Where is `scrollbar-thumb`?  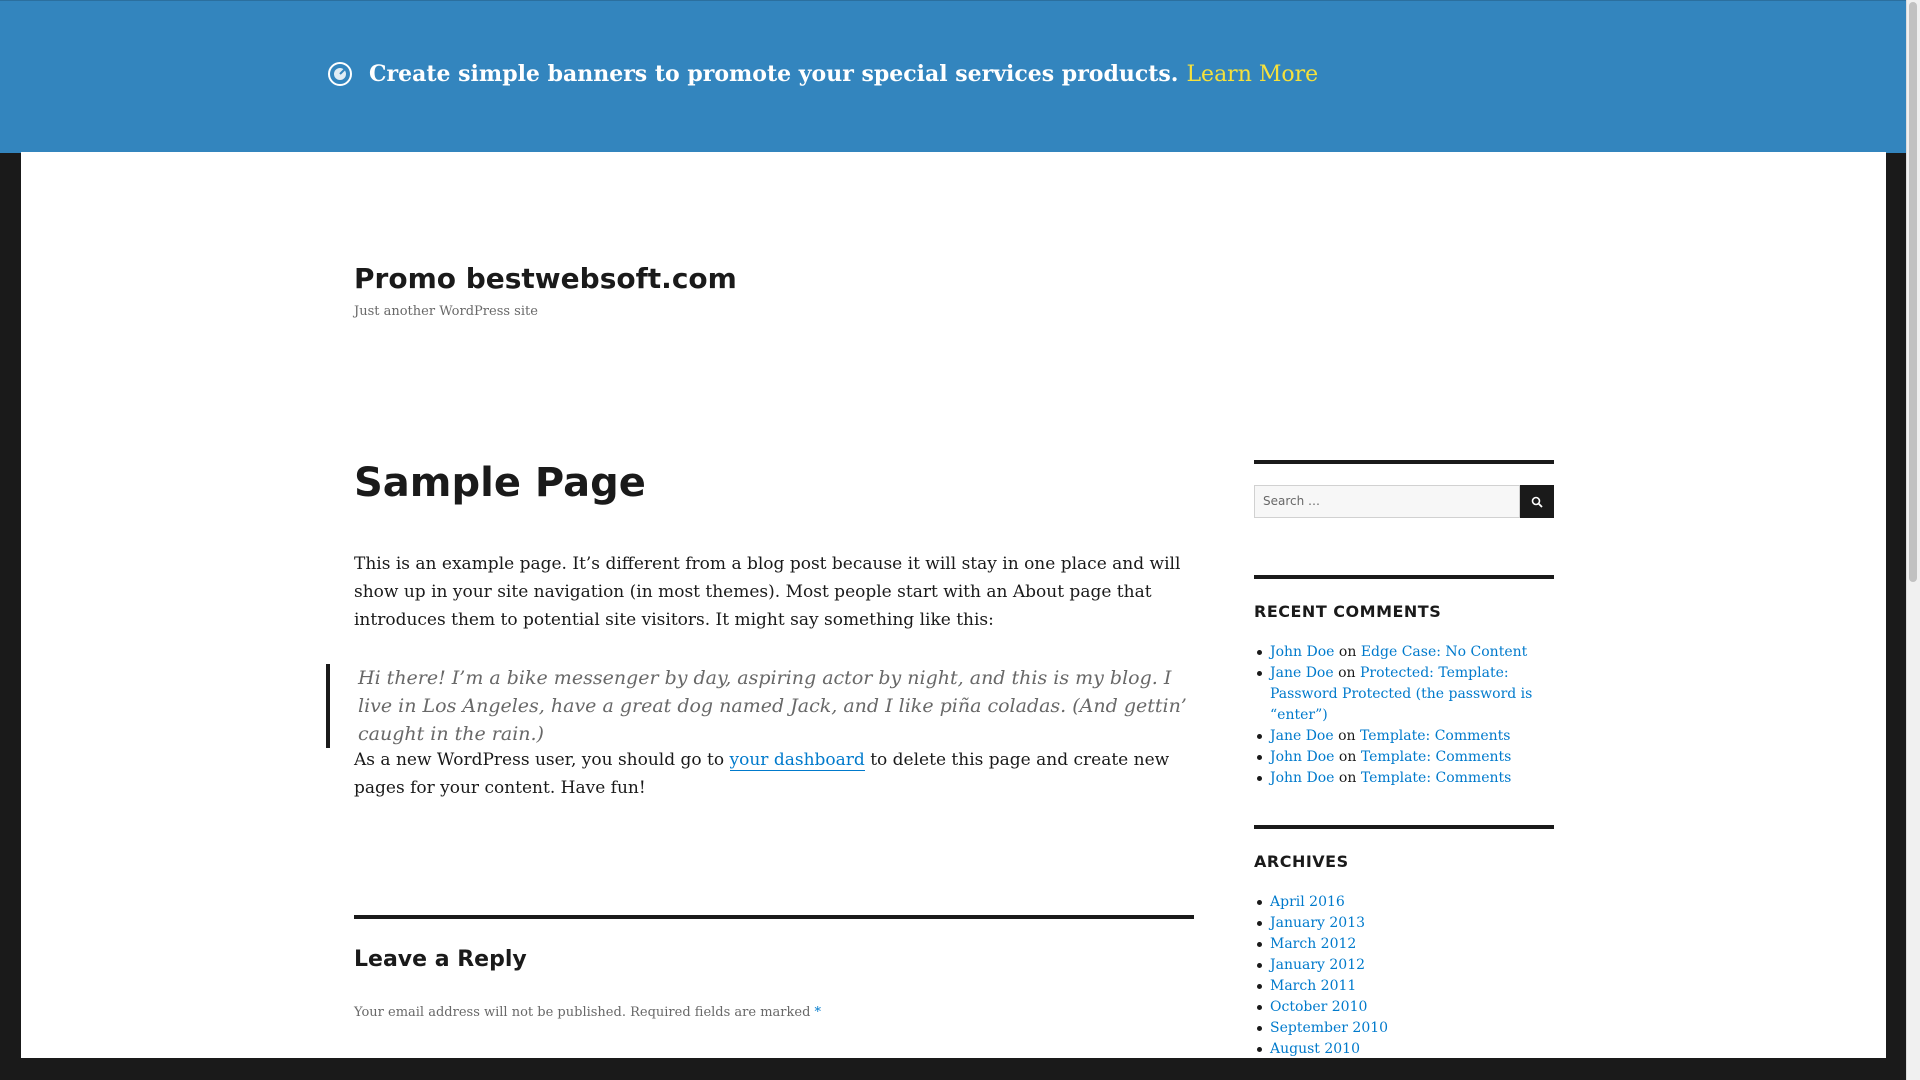
scrollbar-thumb is located at coordinates (1913, 292).